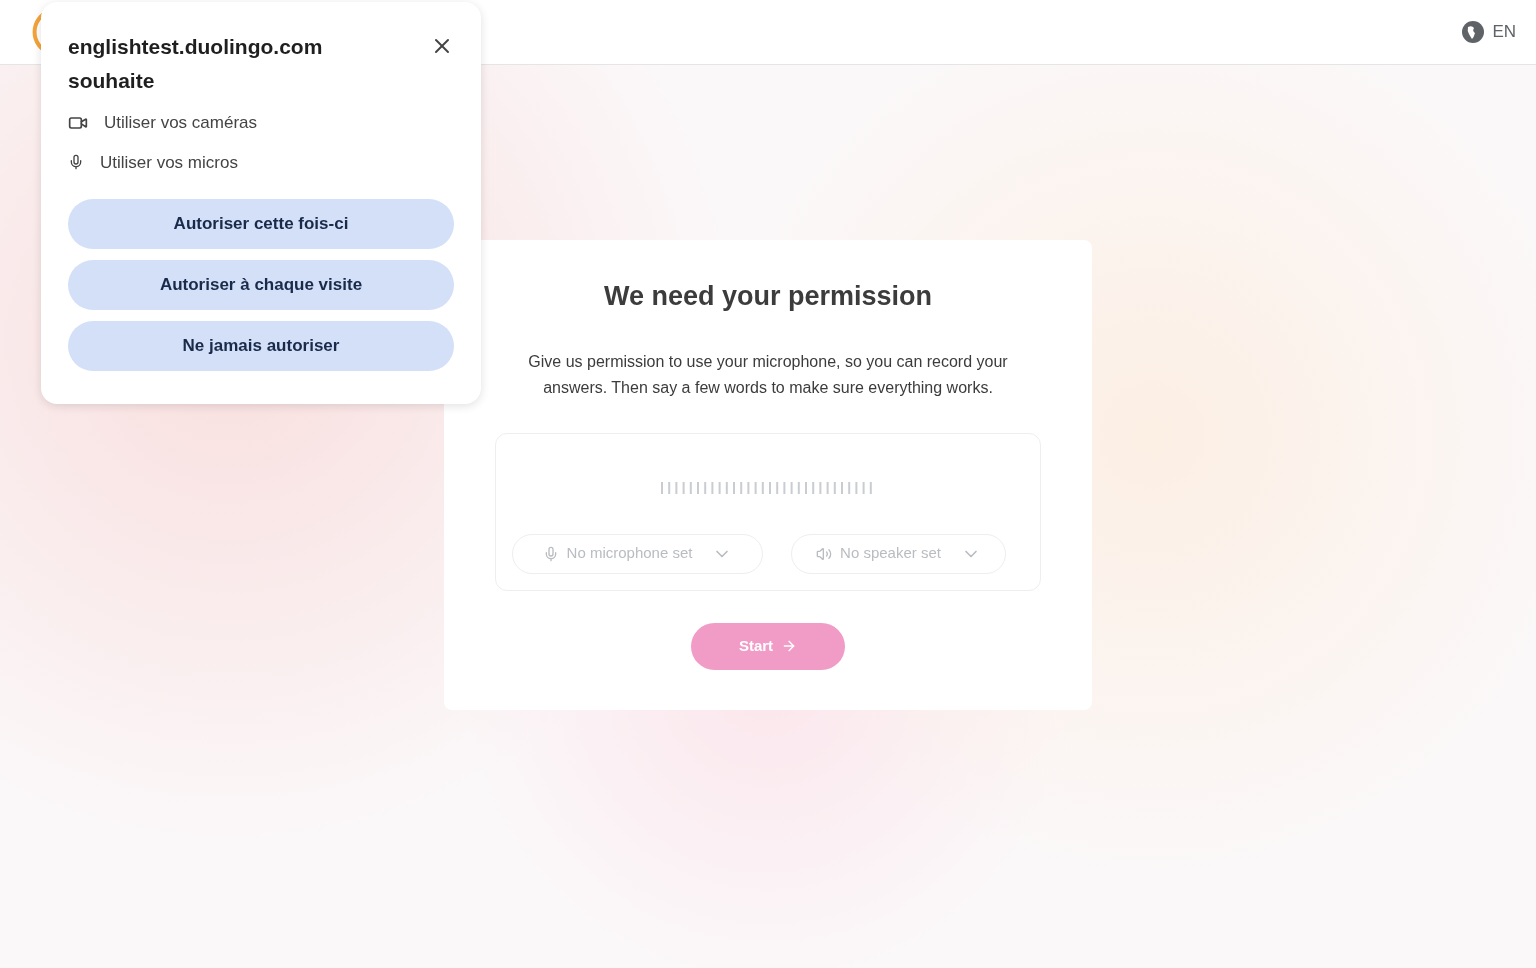 The height and width of the screenshot is (968, 1536). I want to click on speaker-icon, so click(824, 553).